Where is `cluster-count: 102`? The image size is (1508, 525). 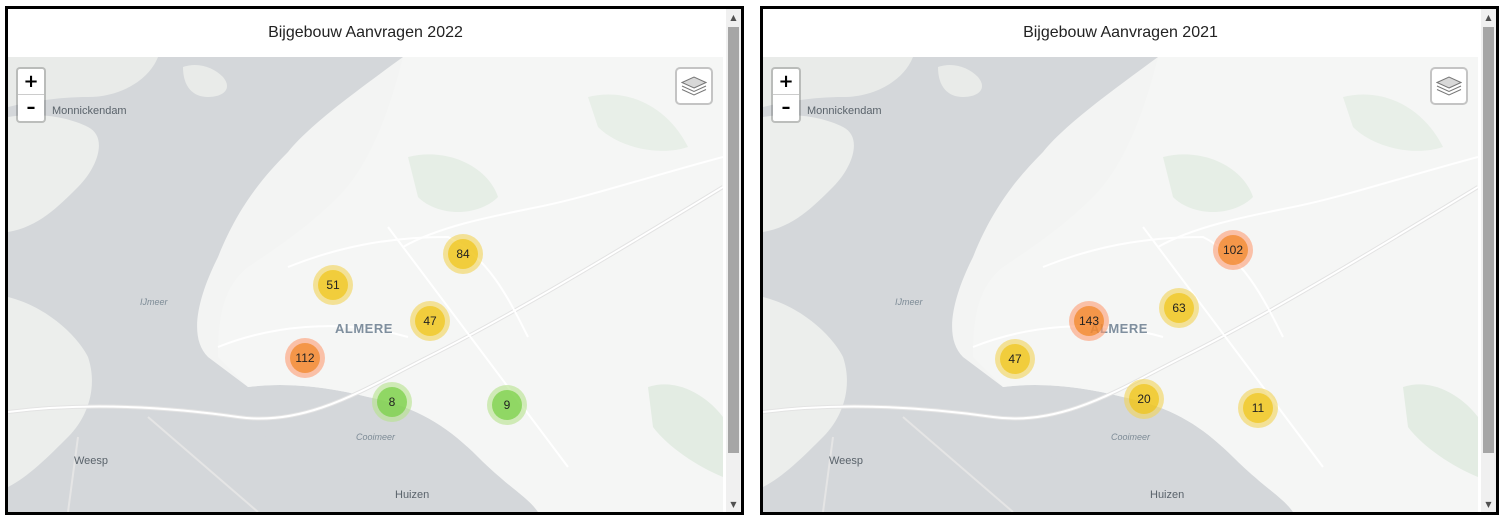 cluster-count: 102 is located at coordinates (1233, 250).